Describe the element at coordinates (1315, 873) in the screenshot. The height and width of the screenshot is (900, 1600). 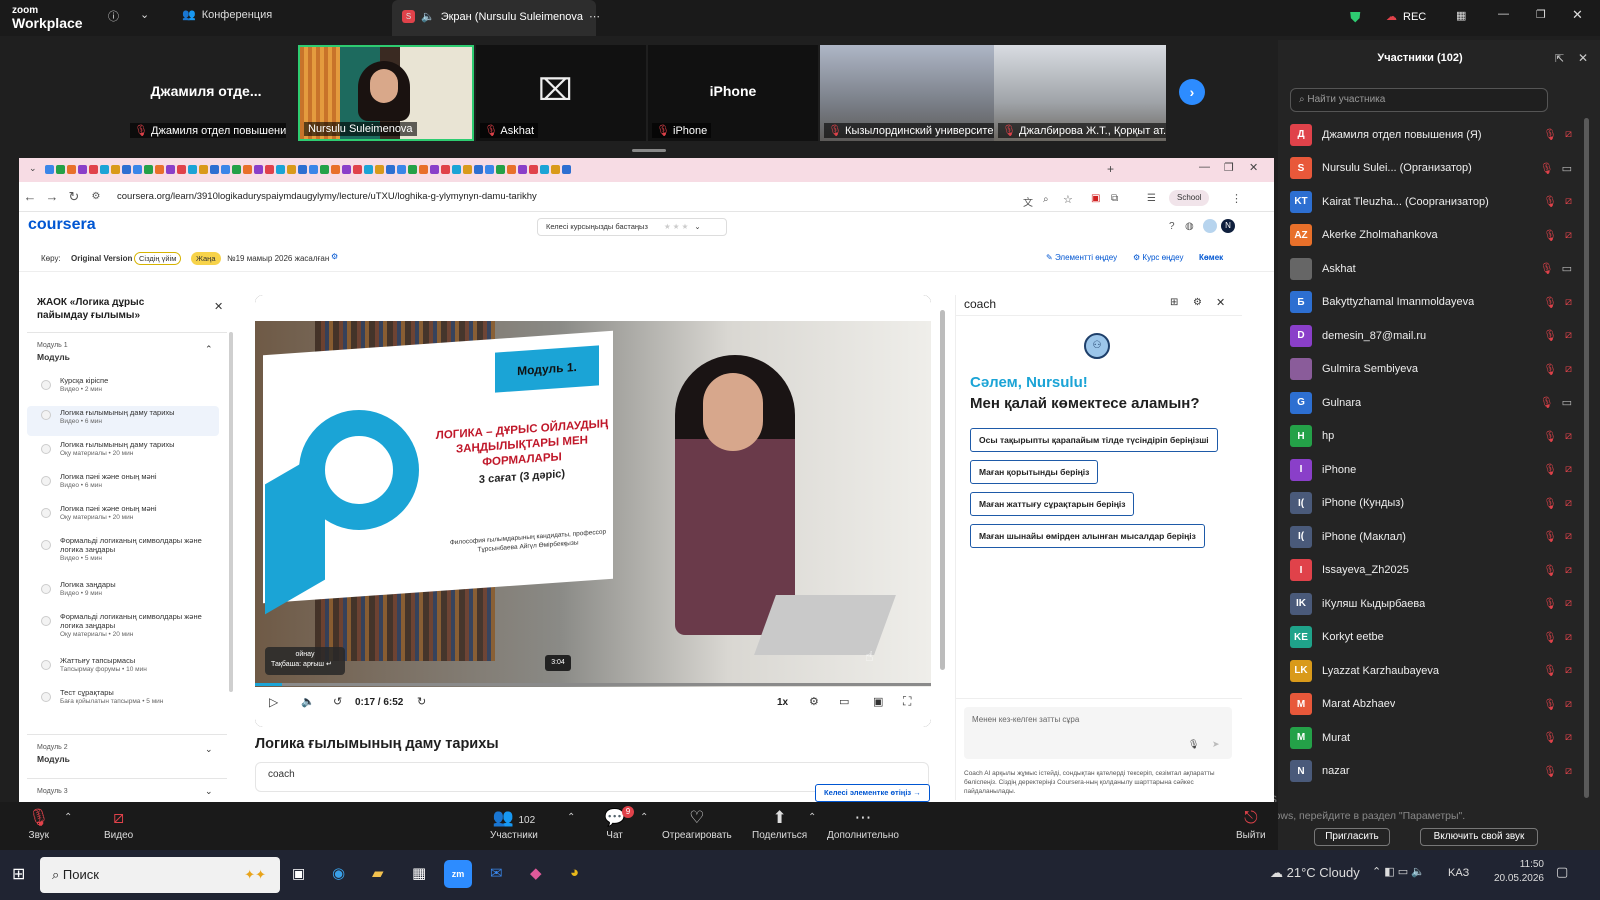
I see `weather-widget: ☁ 21°C Cloudy` at that location.